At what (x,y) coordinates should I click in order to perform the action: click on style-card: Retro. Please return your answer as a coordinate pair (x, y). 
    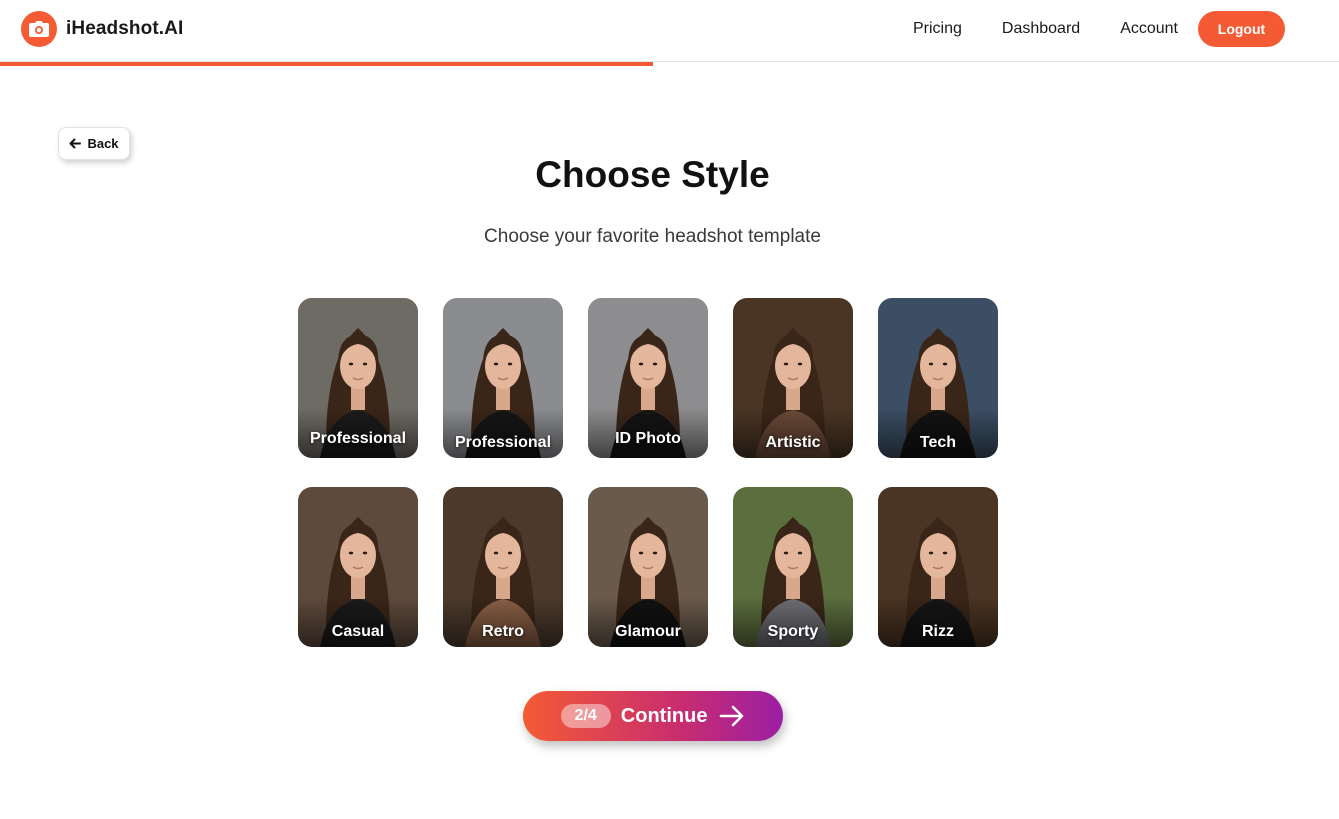
    Looking at the image, I should click on (503, 567).